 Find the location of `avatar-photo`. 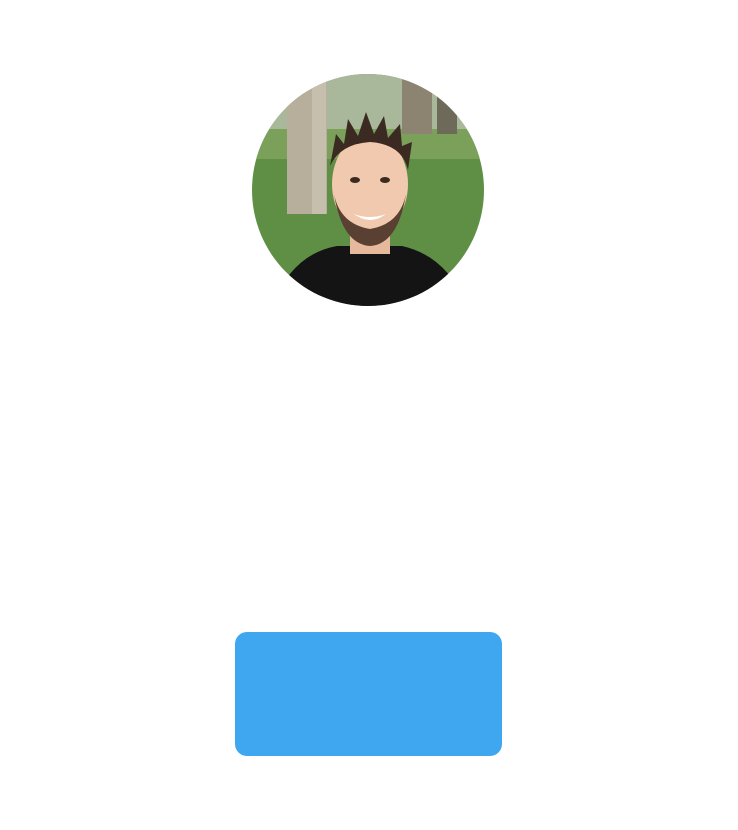

avatar-photo is located at coordinates (368, 190).